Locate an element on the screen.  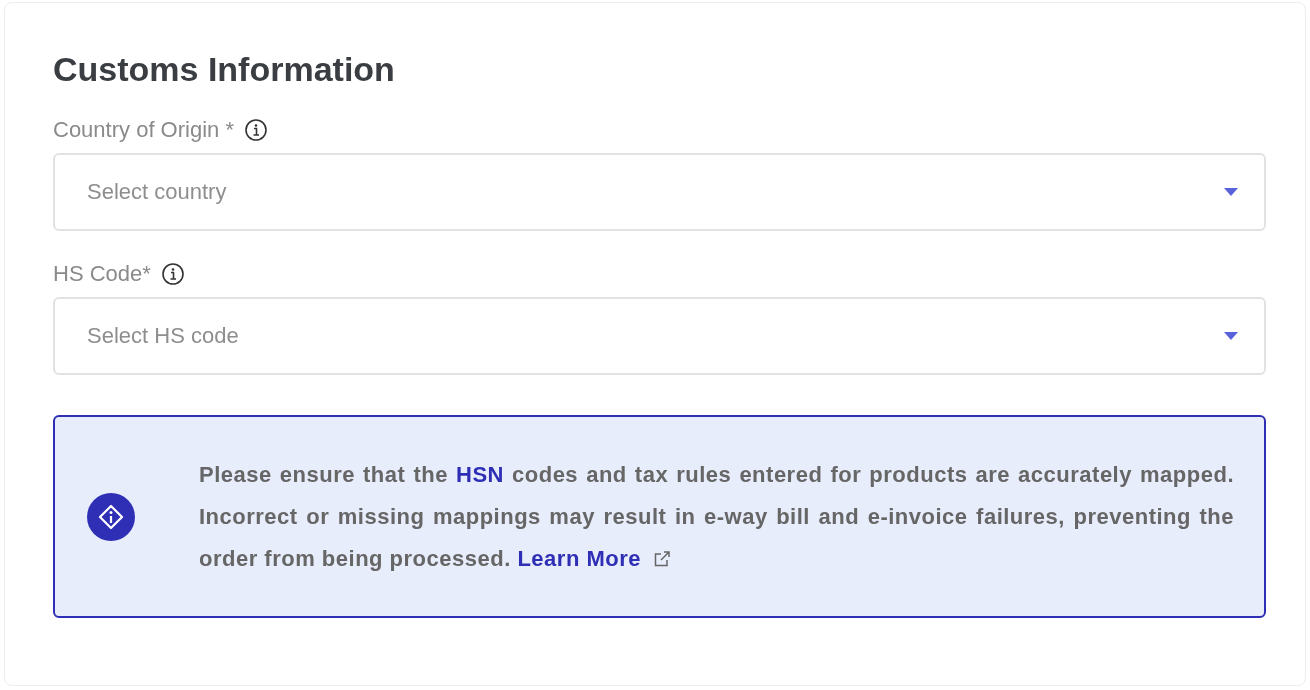
field-label: Country of Origin * is located at coordinates (143, 130).